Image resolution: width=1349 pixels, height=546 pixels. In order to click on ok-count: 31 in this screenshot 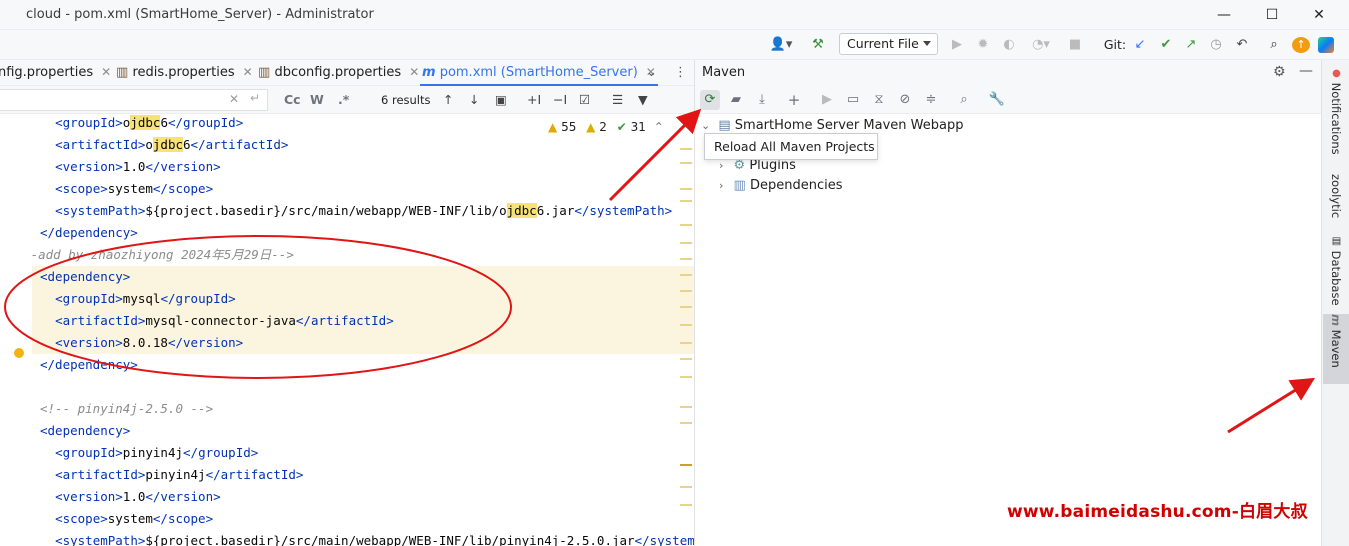, I will do `click(638, 127)`.